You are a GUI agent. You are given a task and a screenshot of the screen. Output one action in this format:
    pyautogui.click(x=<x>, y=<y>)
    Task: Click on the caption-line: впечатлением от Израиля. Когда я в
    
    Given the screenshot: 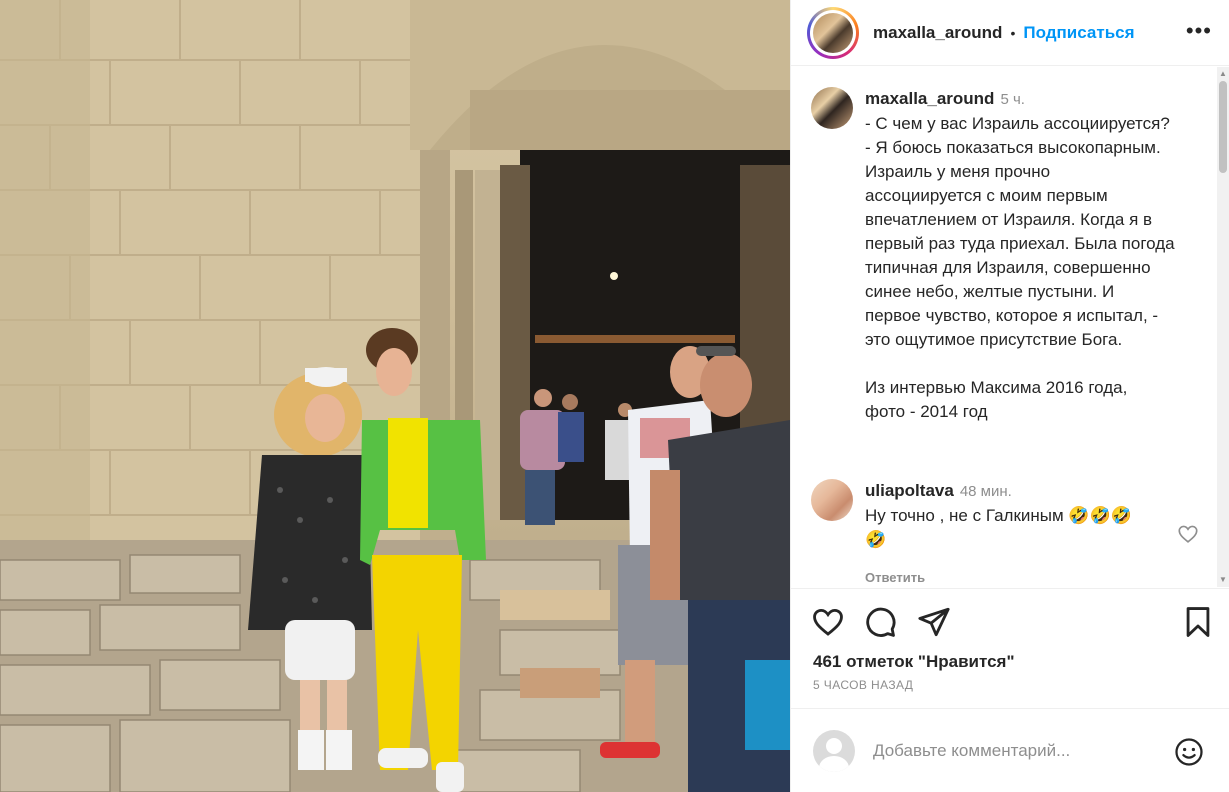 What is the action you would take?
    pyautogui.click(x=1009, y=219)
    